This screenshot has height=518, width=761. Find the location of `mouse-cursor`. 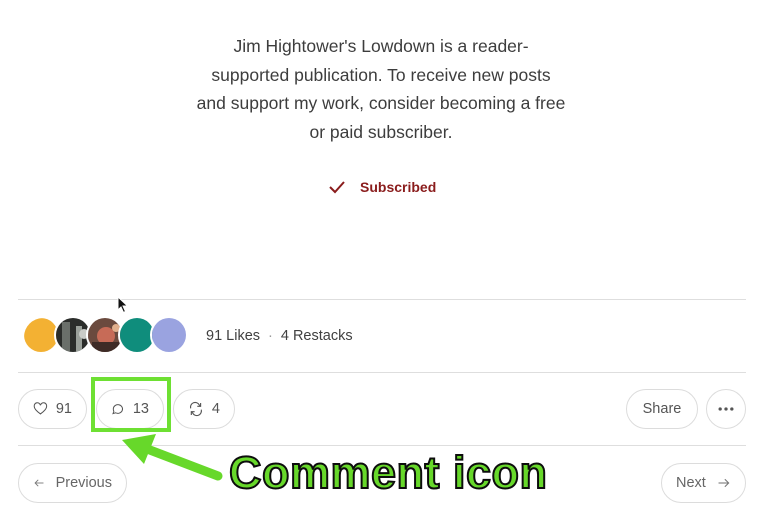

mouse-cursor is located at coordinates (123, 305).